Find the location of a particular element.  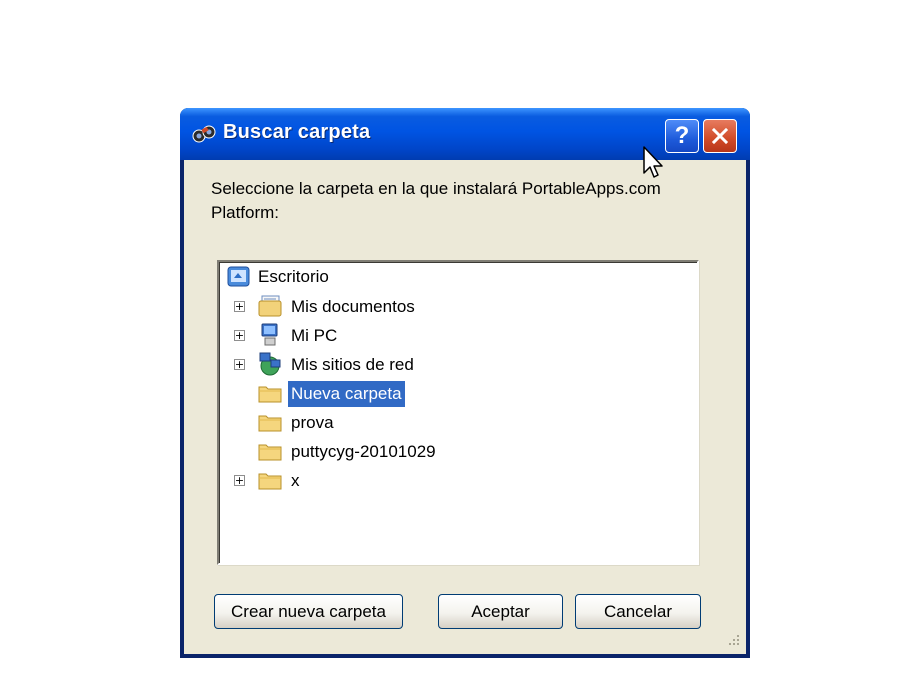

tree-item-label-selected: Nueva carpeta is located at coordinates (346, 394).